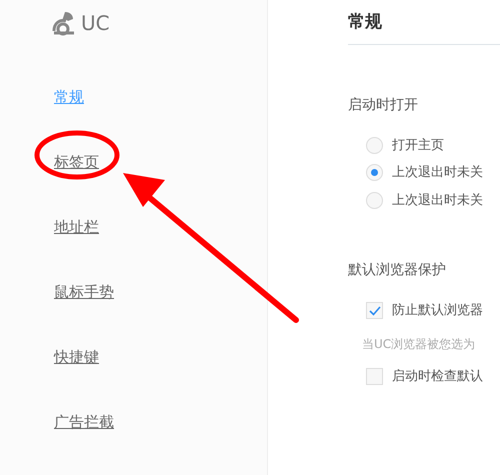 Image resolution: width=500 pixels, height=475 pixels. I want to click on sidebar-item: 鼠标手势, so click(84, 292).